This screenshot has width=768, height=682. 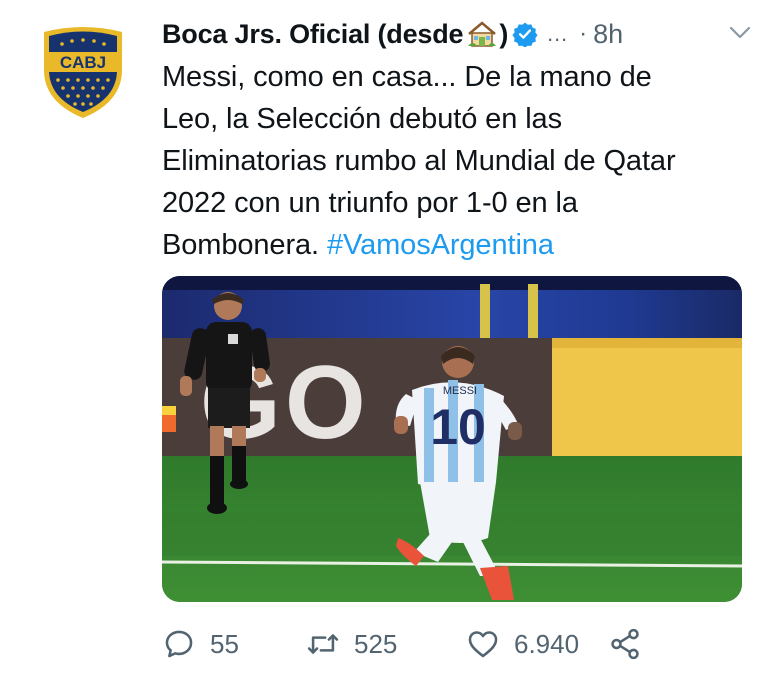 I want to click on author-name: Boca Jrs. Oficial (desde, so click(x=313, y=34).